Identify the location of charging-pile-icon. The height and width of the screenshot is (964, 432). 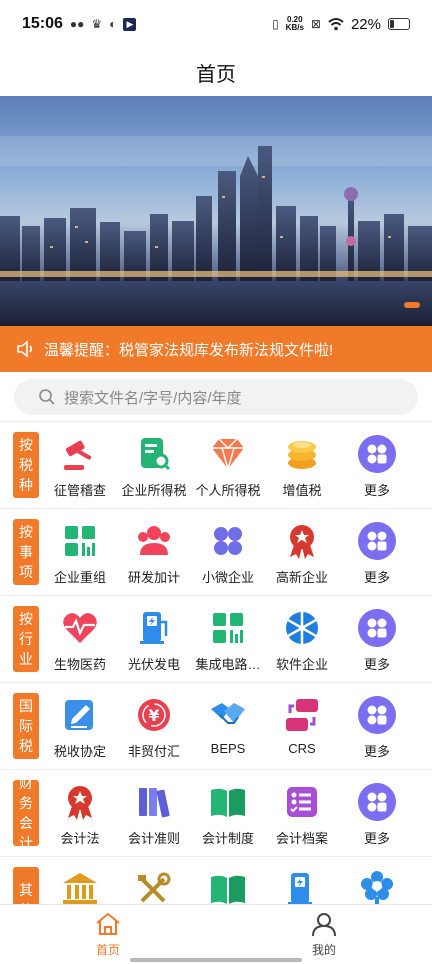
(154, 628).